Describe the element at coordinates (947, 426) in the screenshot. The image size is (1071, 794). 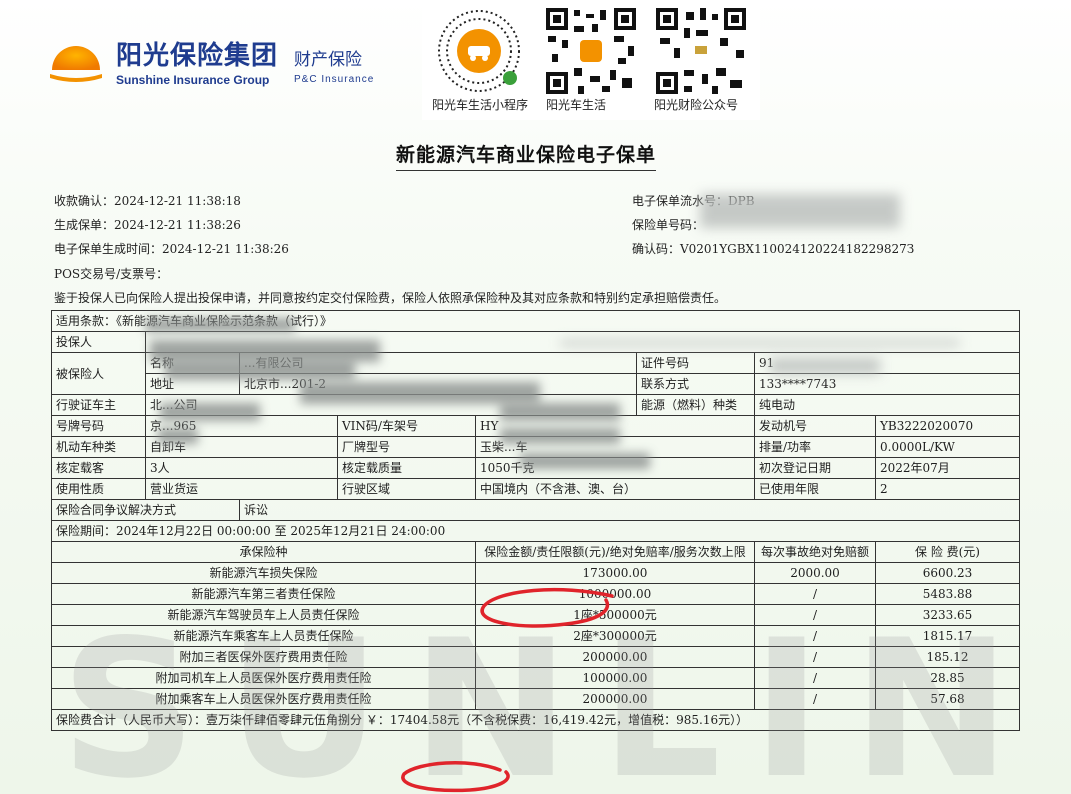
I see `engine-value: YB3222020070` at that location.